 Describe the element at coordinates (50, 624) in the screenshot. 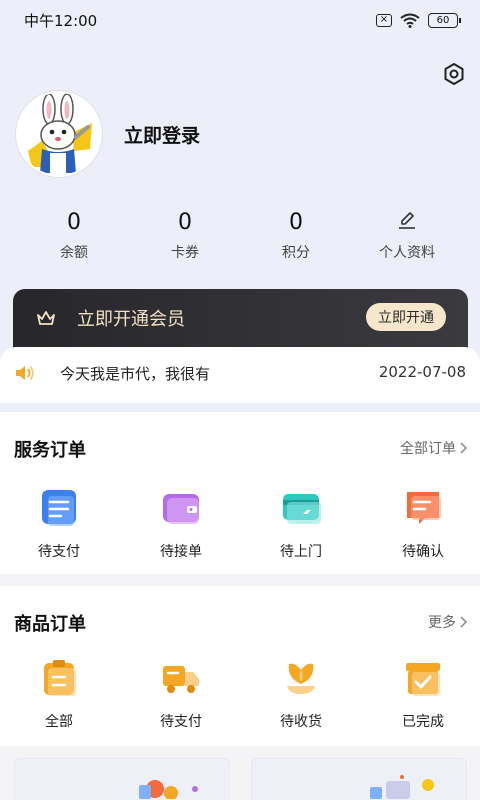

I see `section-title: 商品订单` at that location.